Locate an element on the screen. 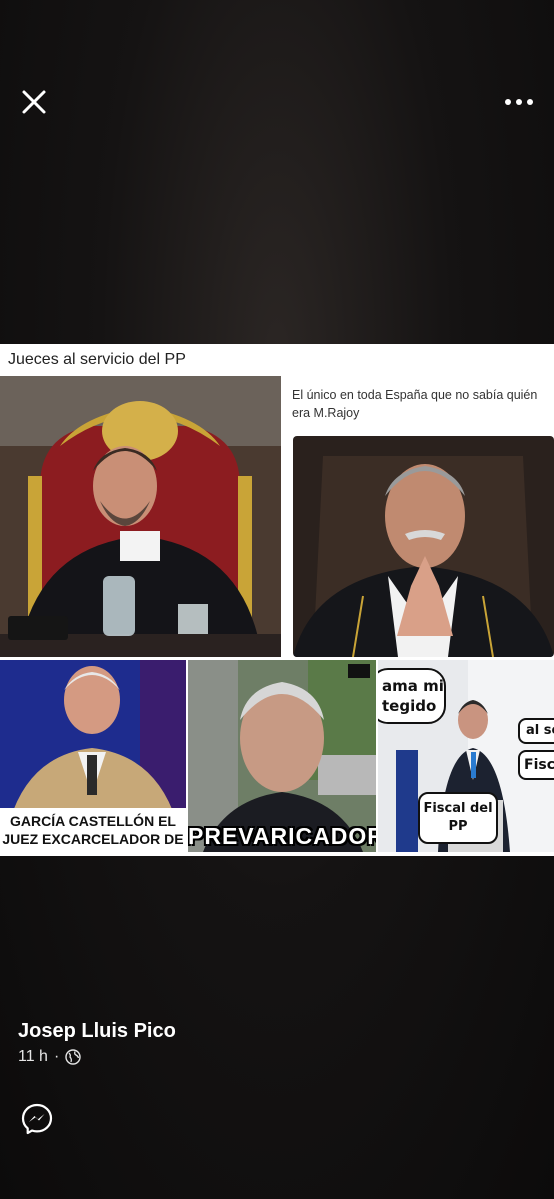 The image size is (554, 1199). speech-bubble-2: Fiscal del PP is located at coordinates (458, 818).